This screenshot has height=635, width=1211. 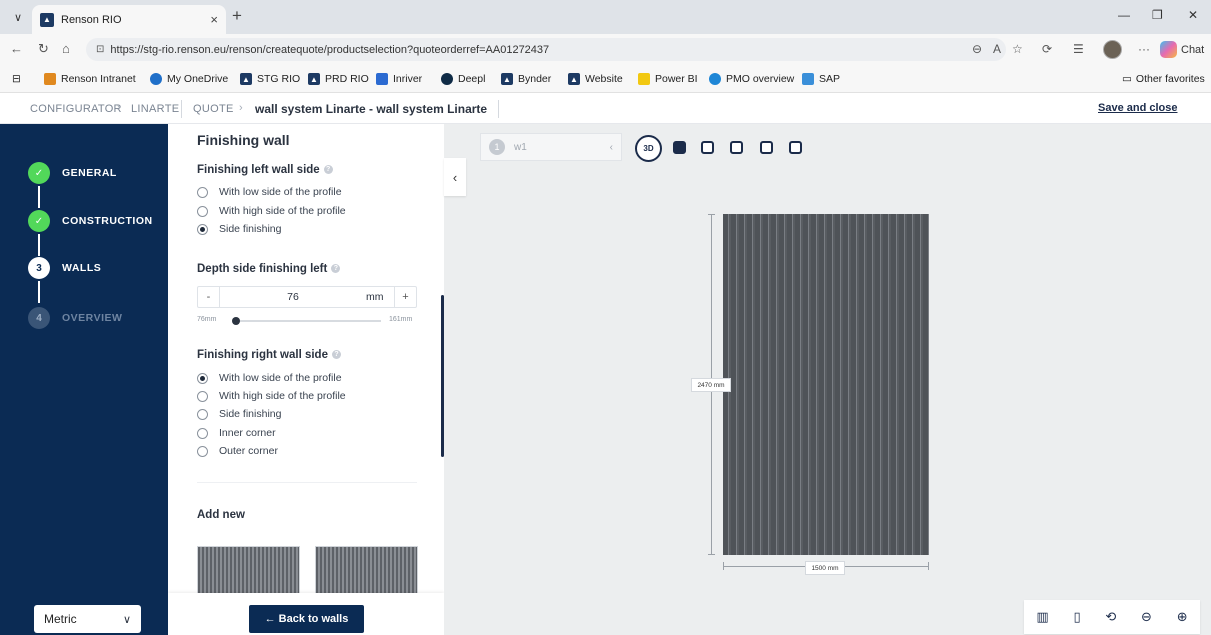 I want to click on read-aloud-icon: A, so click(x=997, y=49).